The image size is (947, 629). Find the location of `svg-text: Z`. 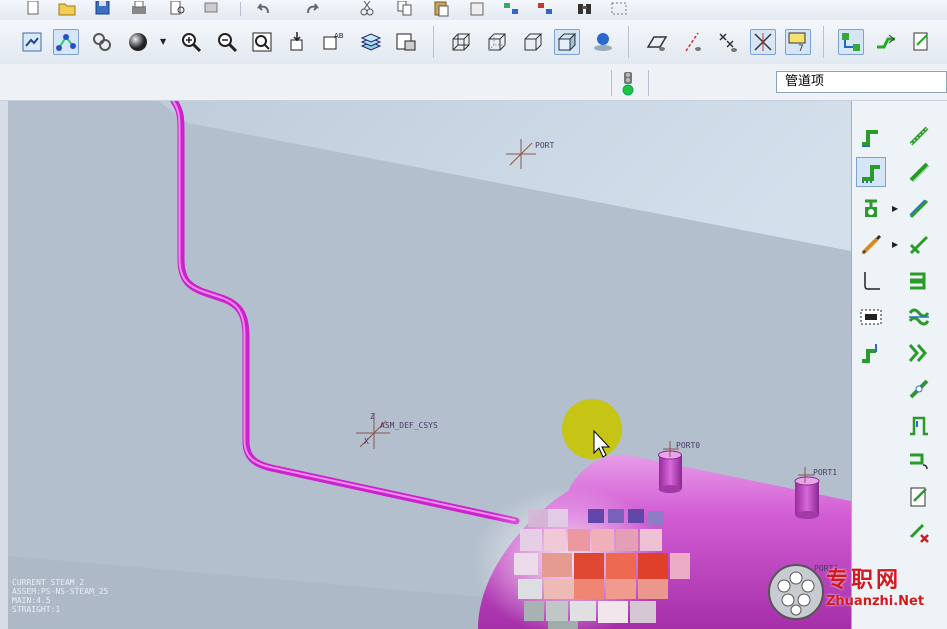

svg-text: Z is located at coordinates (372, 416).